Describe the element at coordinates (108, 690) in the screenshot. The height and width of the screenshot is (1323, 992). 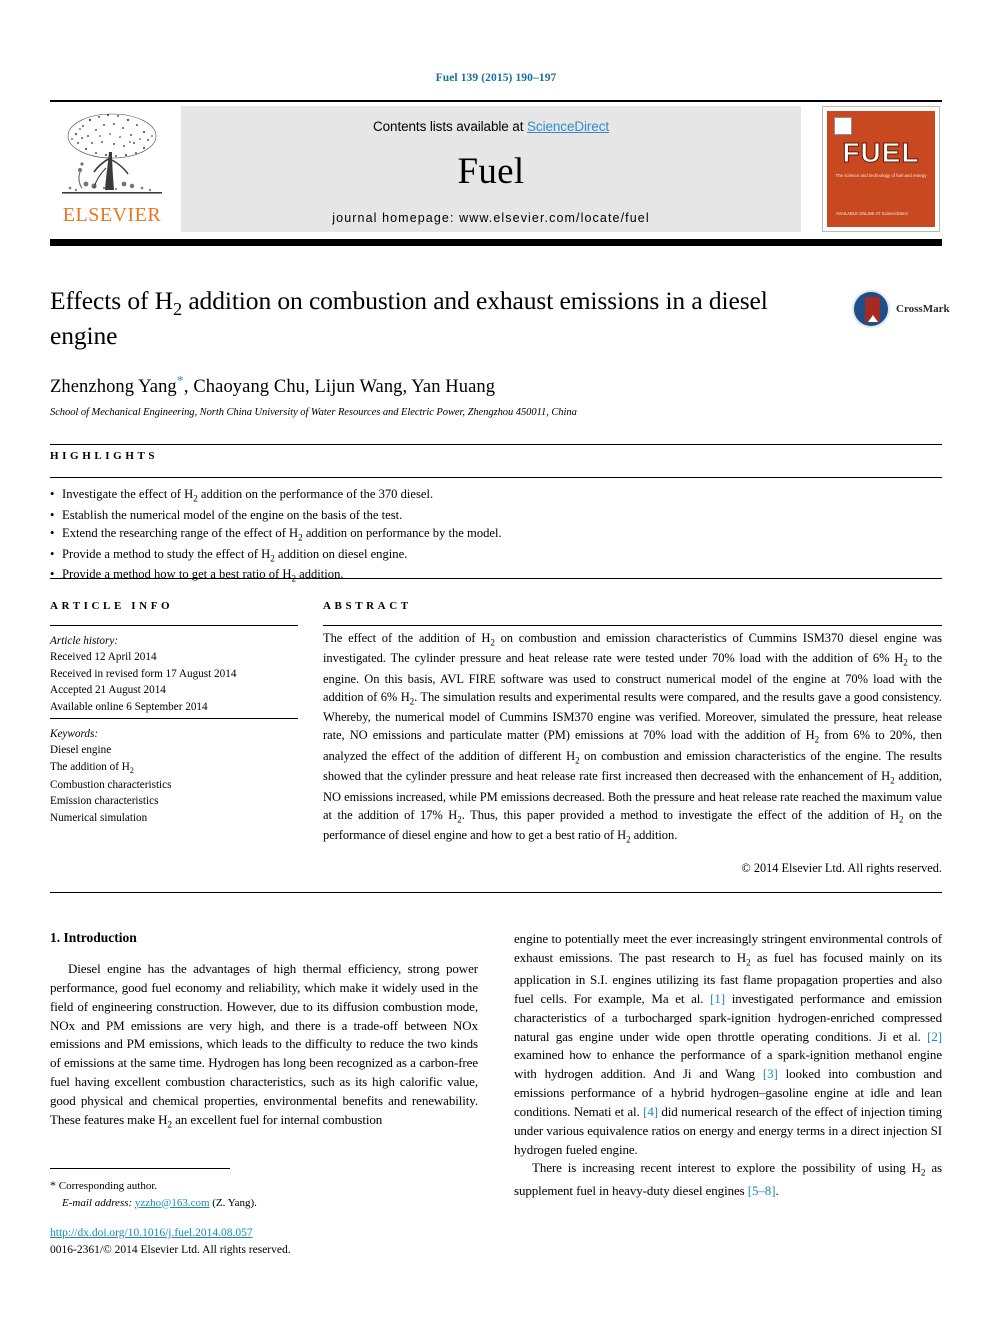
I see `history-item: Accepted 21 August 2014` at that location.